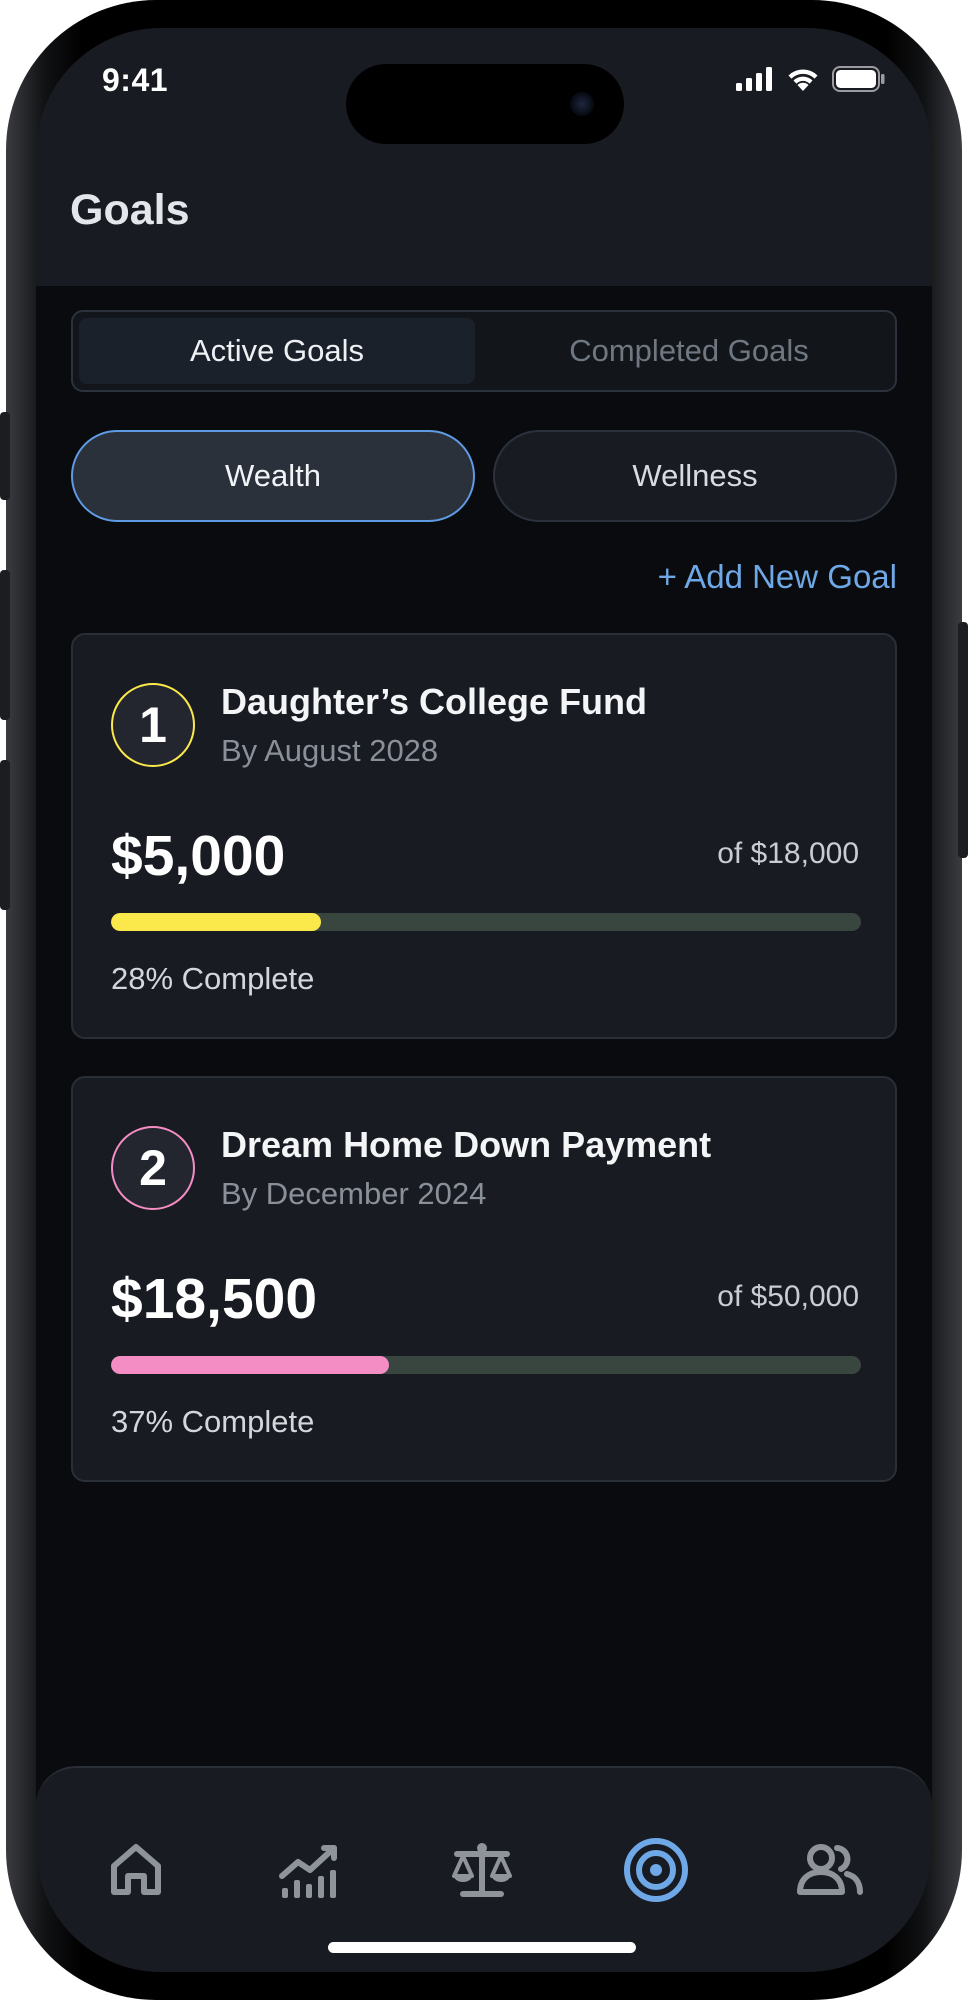  Describe the element at coordinates (277, 351) in the screenshot. I see `tab-active-goals: Active Goals` at that location.